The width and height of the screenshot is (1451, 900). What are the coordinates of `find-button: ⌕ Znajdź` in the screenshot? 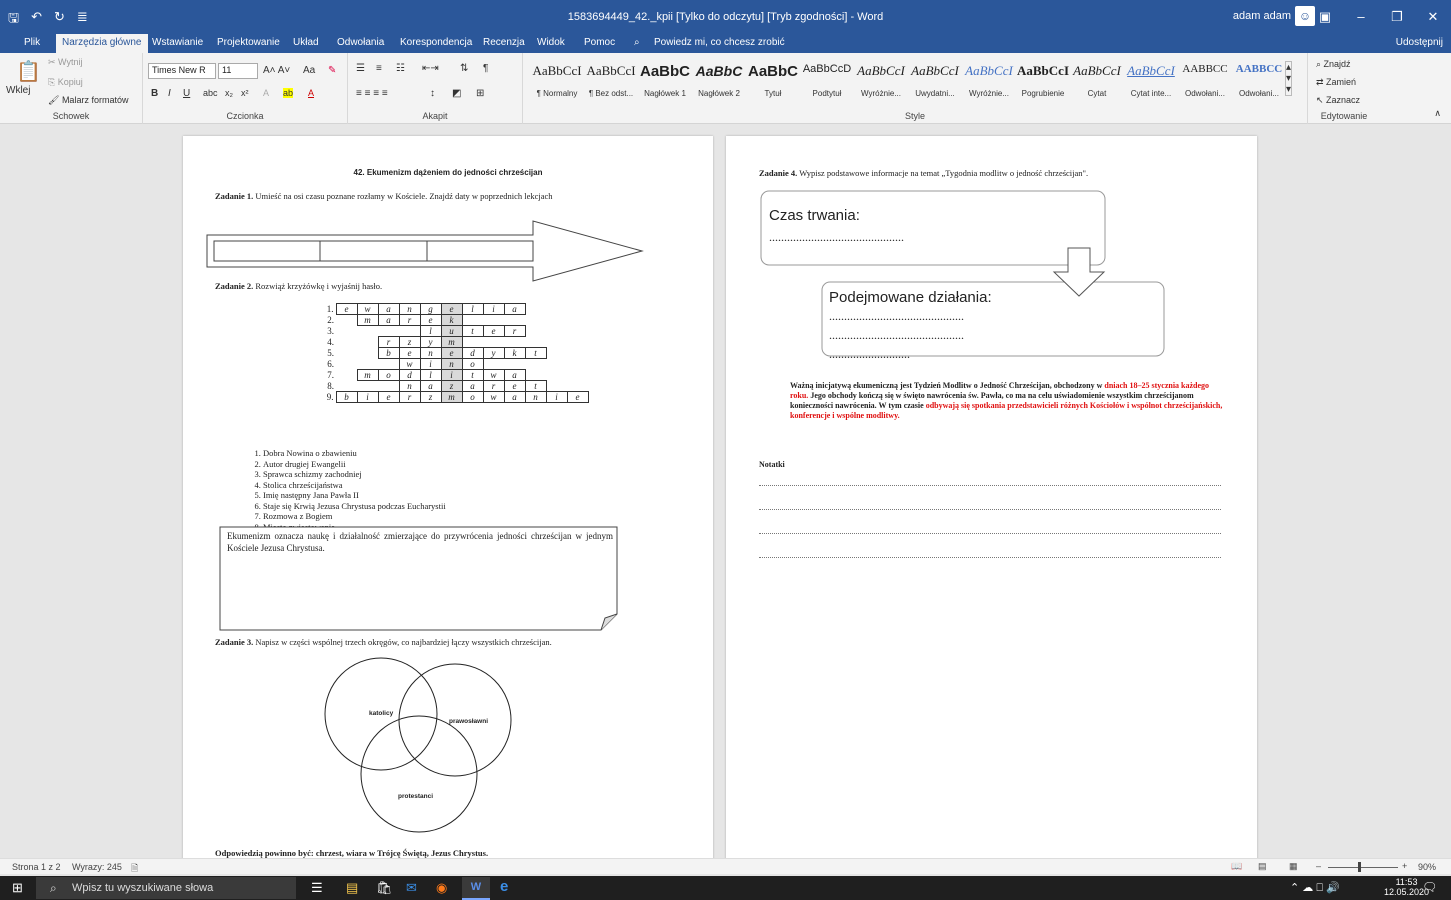 It's located at (1333, 64).